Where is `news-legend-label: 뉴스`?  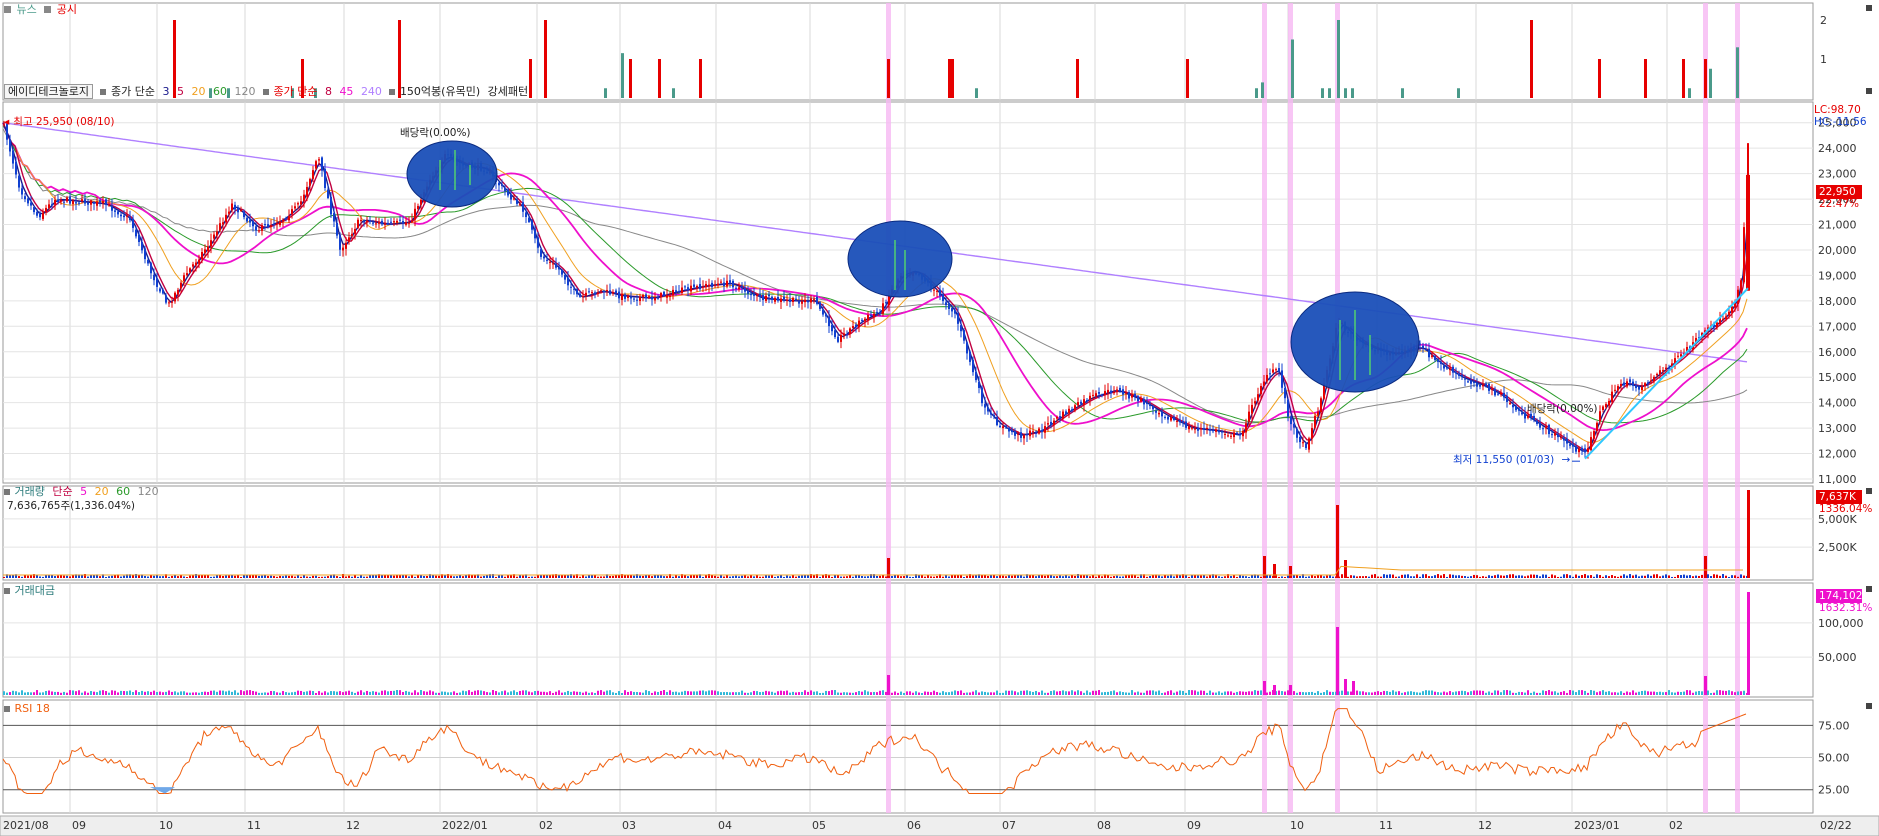
news-legend-label: 뉴스 is located at coordinates (27, 9).